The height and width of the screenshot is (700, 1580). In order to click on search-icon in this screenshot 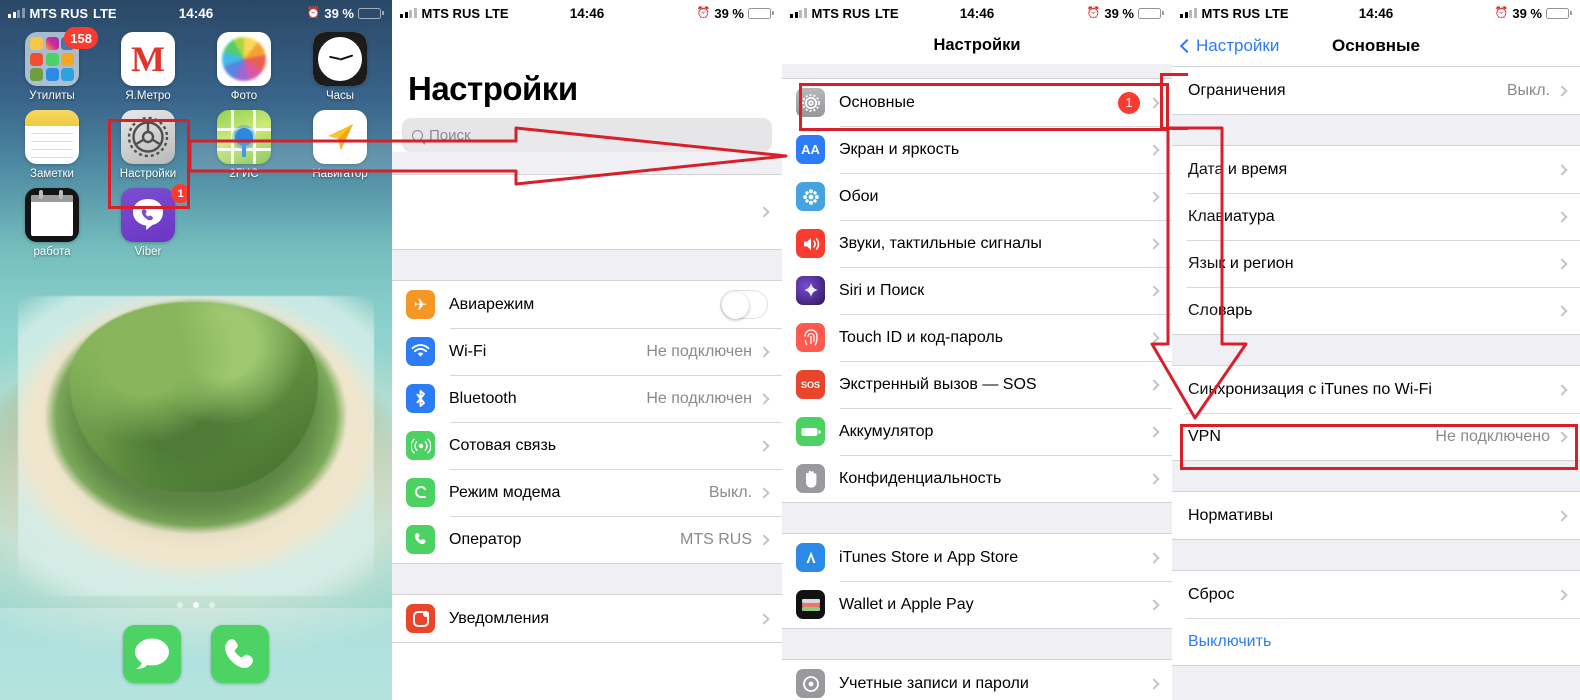, I will do `click(417, 135)`.